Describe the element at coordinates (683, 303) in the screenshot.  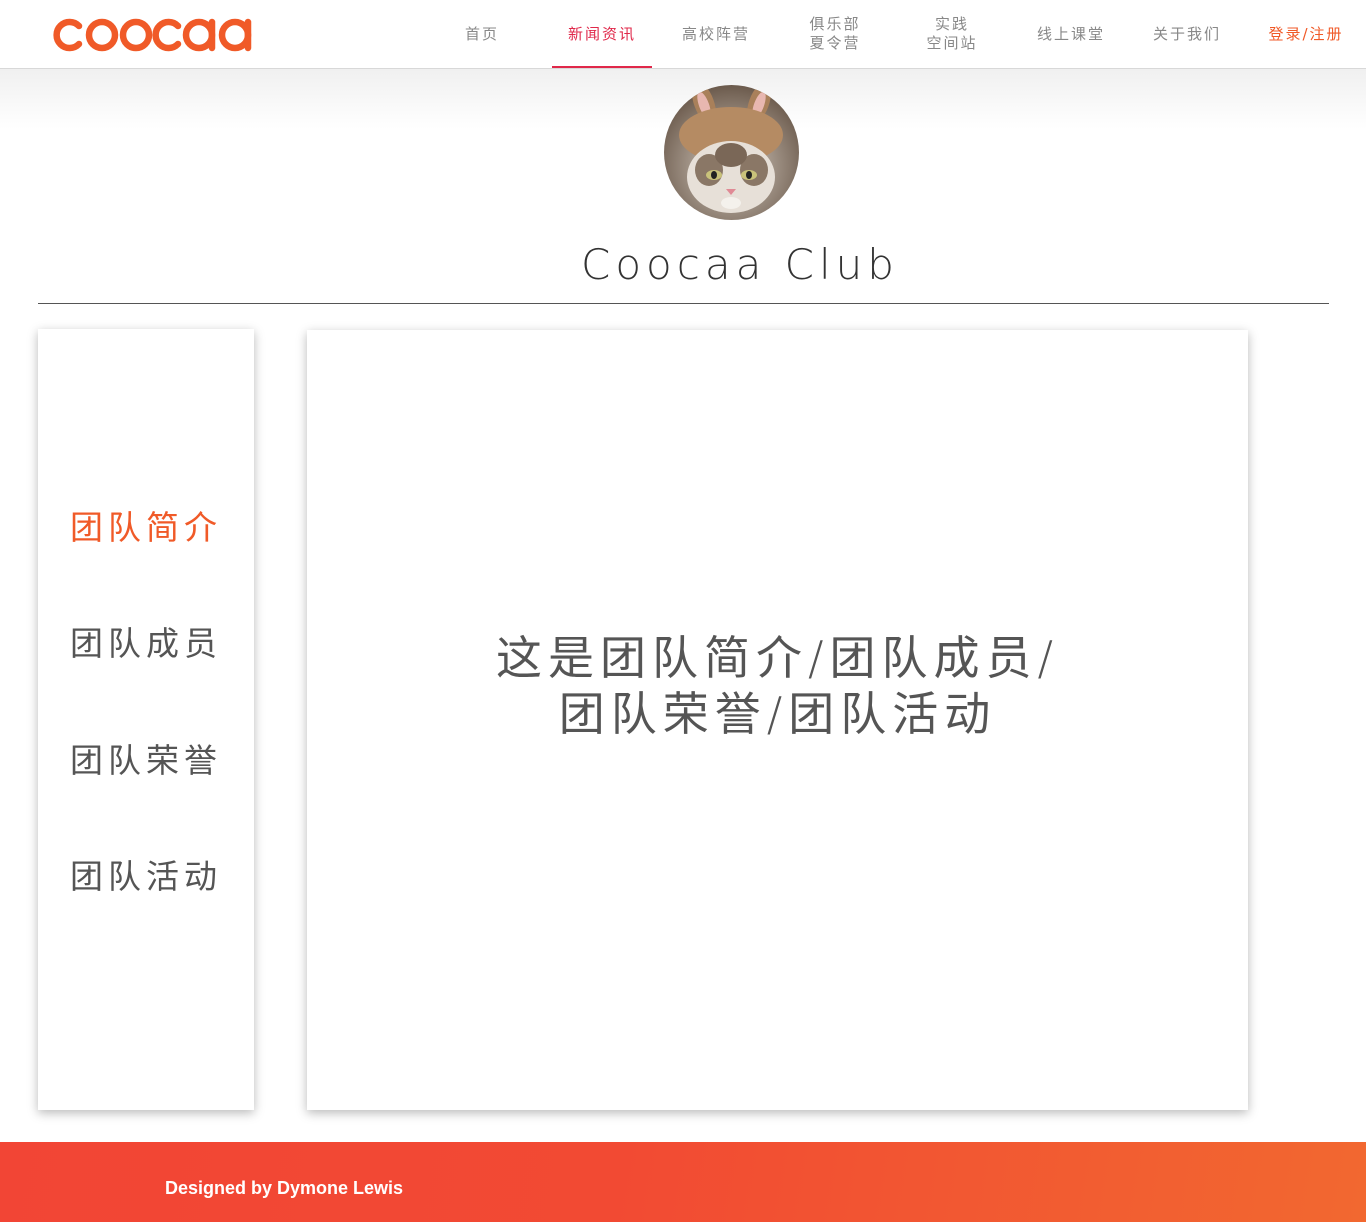
I see `divider-line` at that location.